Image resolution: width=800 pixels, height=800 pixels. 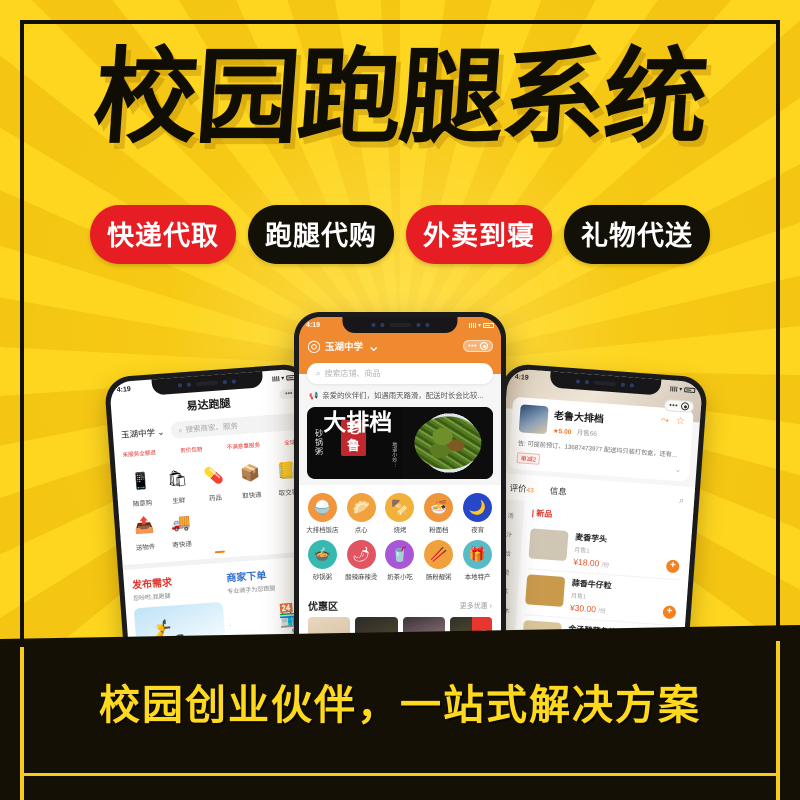 I want to click on search-placeholder-center: 搜索店铺、商品, so click(x=352, y=373).